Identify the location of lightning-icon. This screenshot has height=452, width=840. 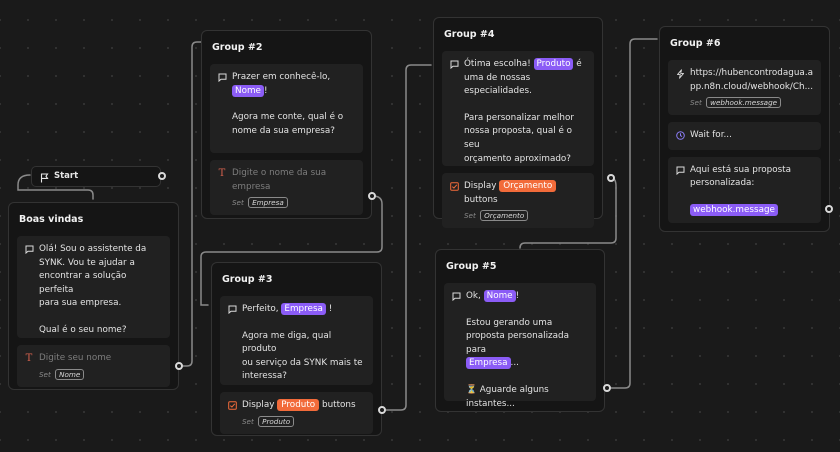
(680, 73).